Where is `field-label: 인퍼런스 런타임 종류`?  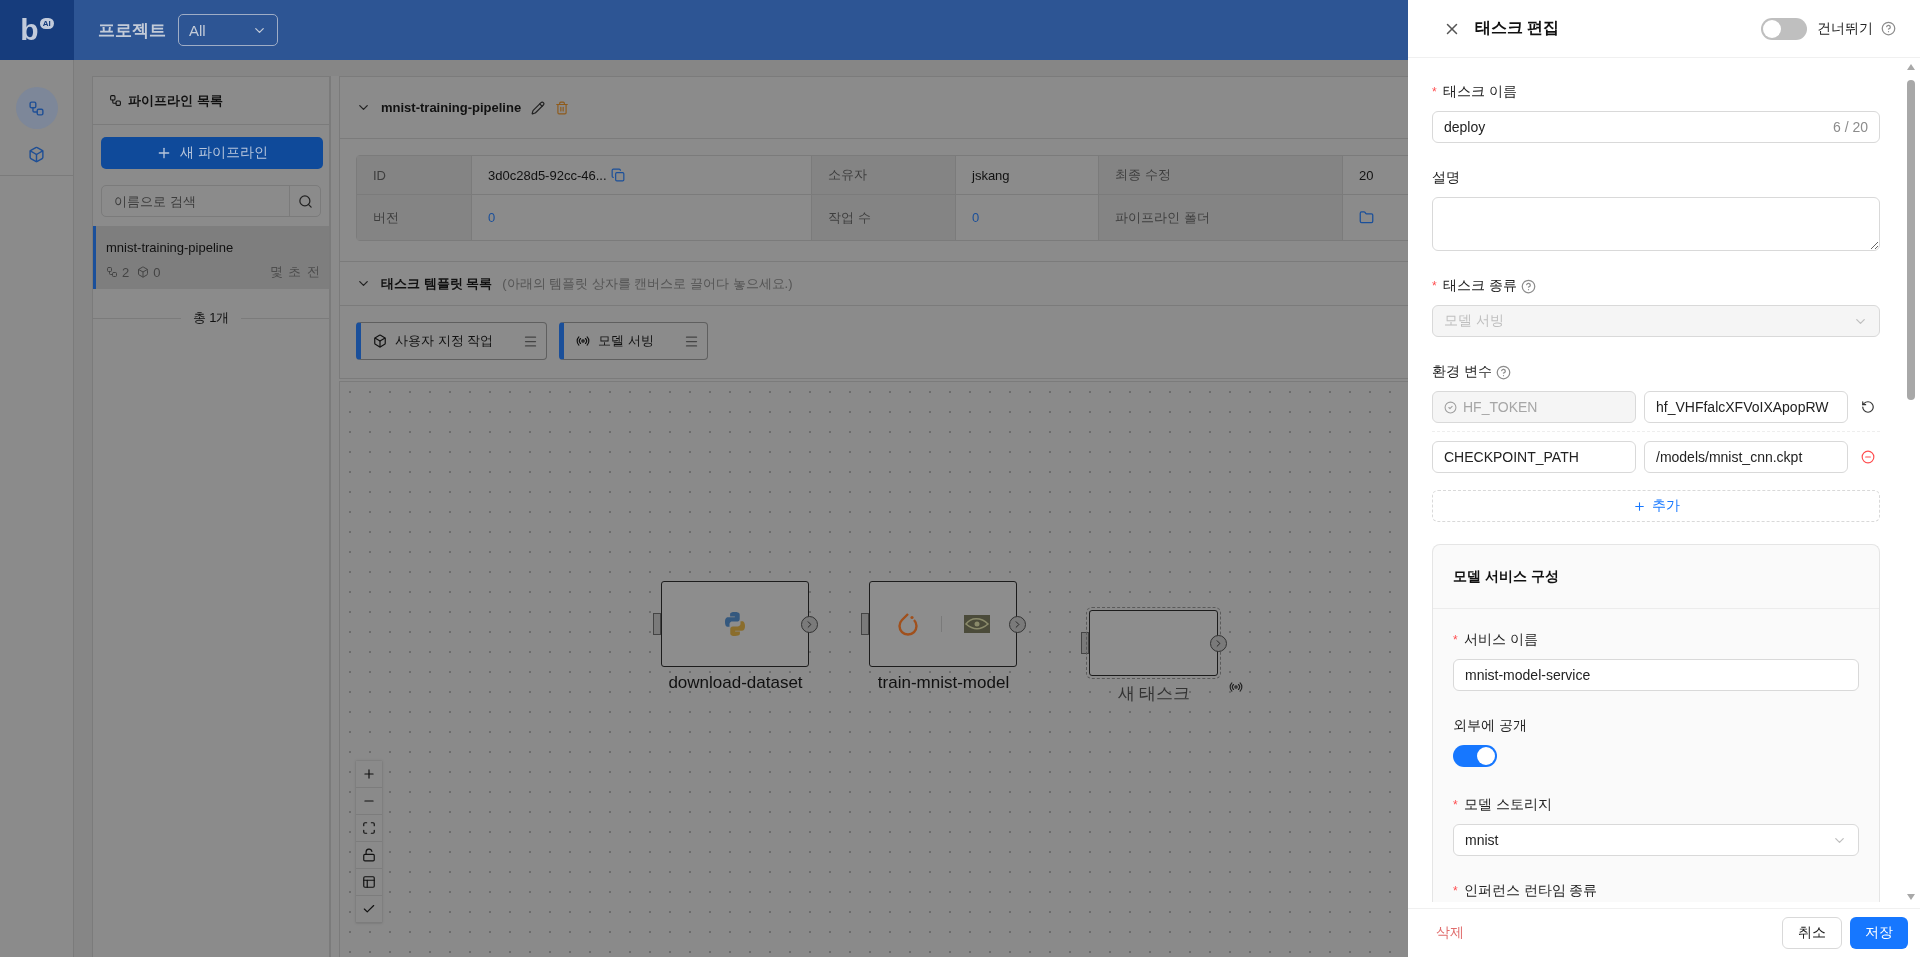 field-label: 인퍼런스 런타임 종류 is located at coordinates (1530, 891).